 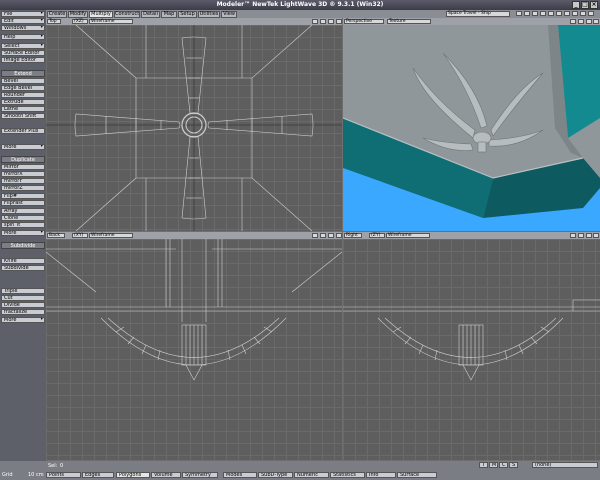 I want to click on extender-plus-button: Extender Plus, so click(x=23, y=131).